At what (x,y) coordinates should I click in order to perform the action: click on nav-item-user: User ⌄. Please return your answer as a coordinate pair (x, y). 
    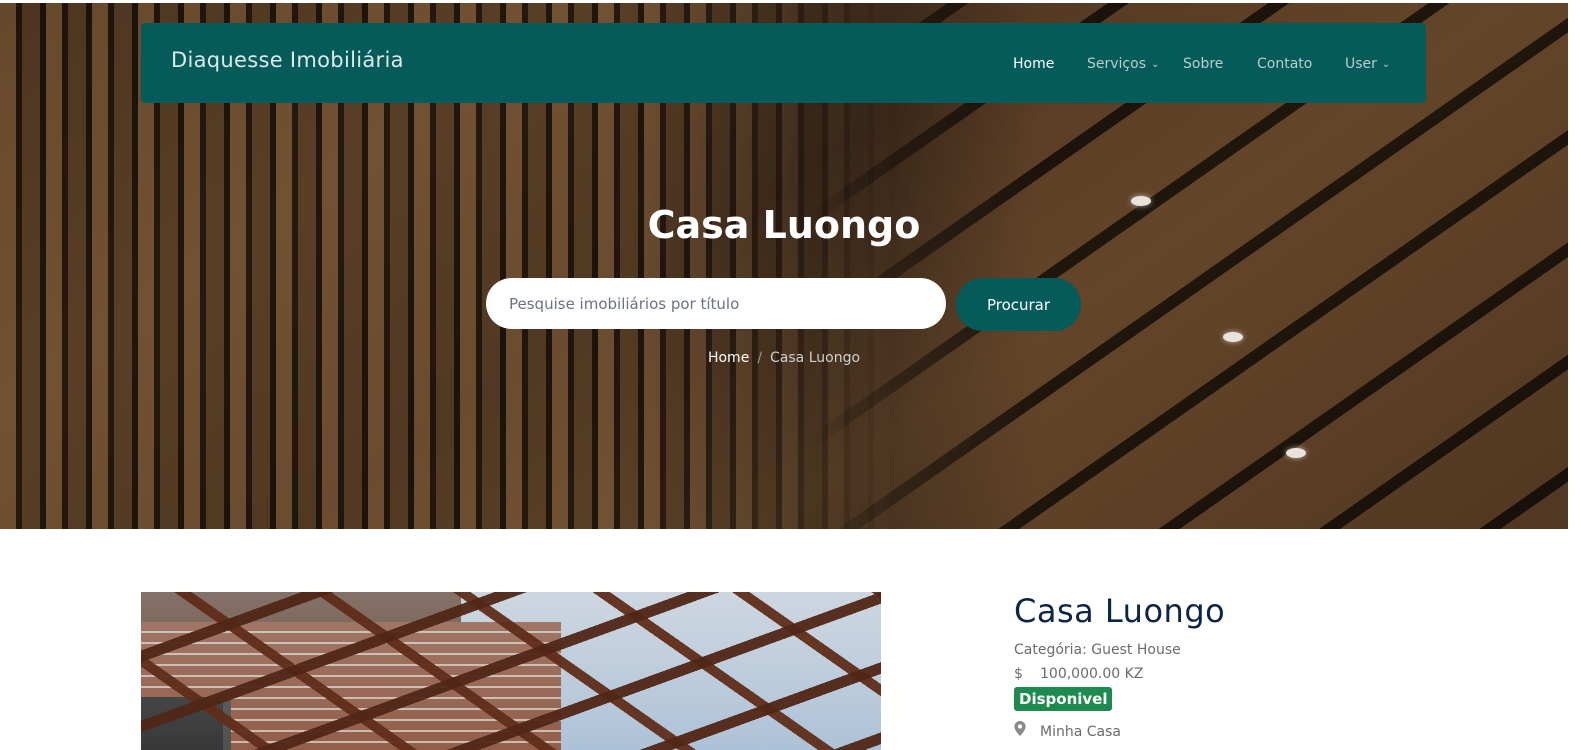
    Looking at the image, I should click on (1367, 64).